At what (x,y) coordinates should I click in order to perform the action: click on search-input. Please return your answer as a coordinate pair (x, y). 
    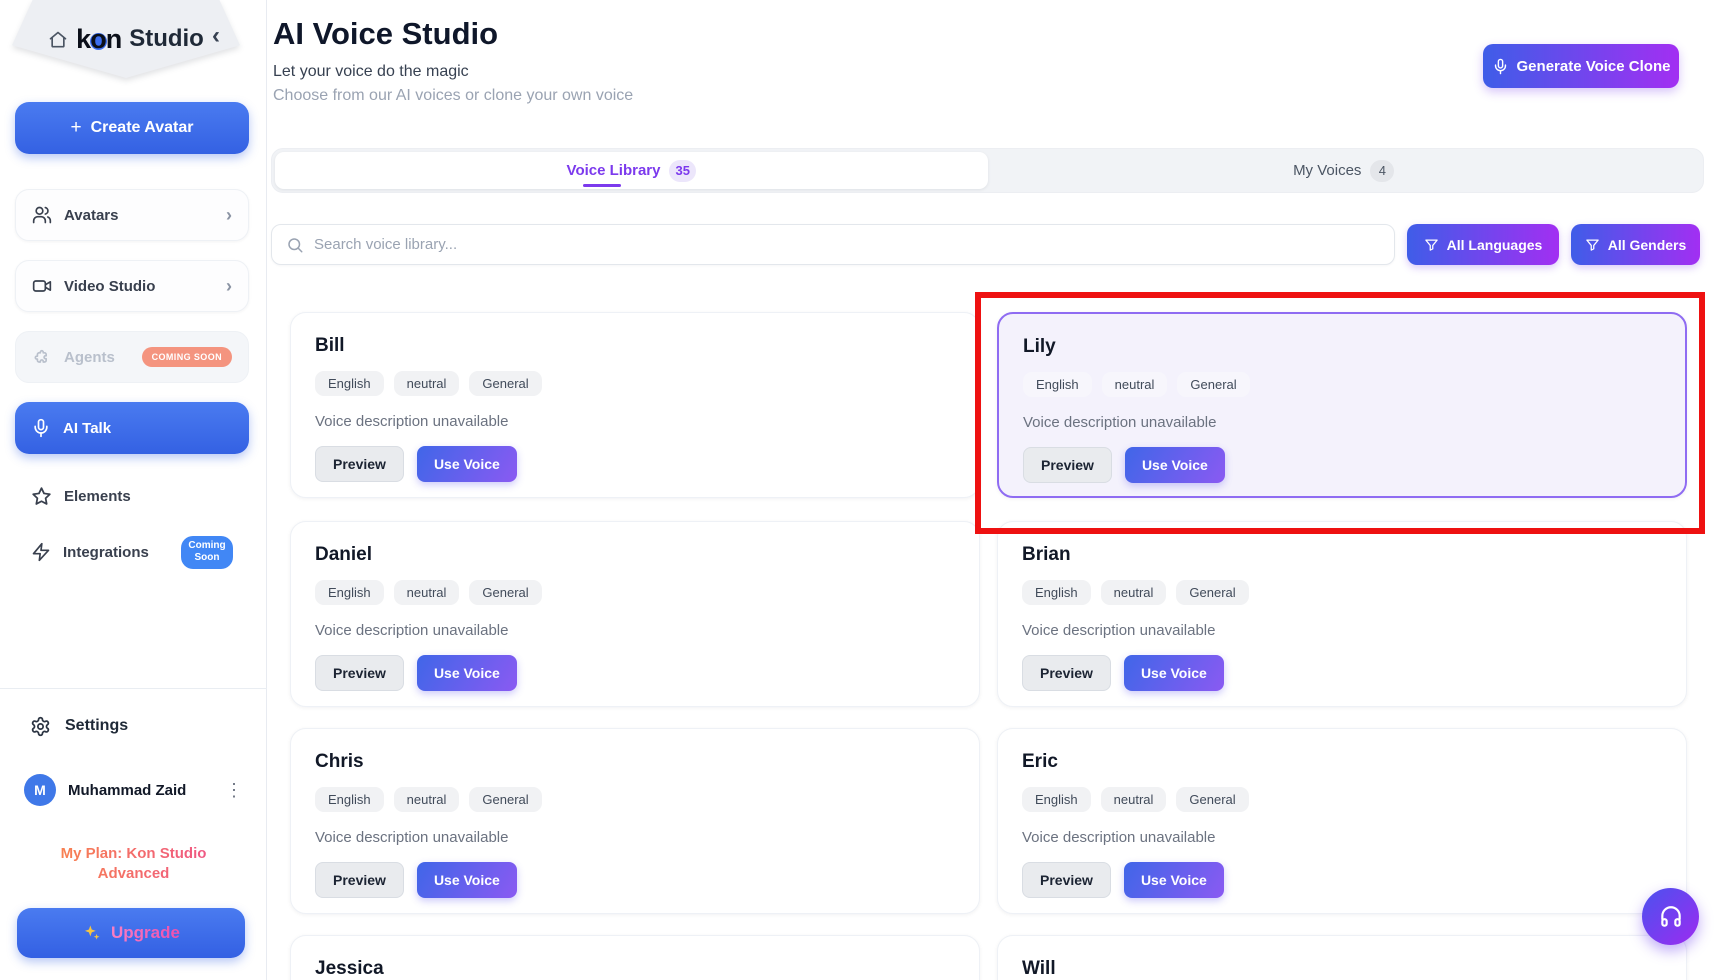
    Looking at the image, I should click on (847, 244).